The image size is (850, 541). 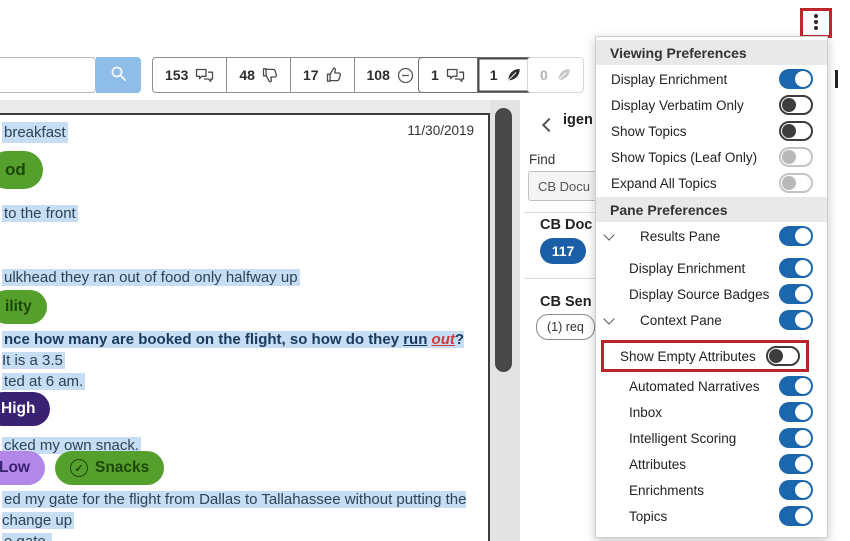 I want to click on kebab-menu-button, so click(x=816, y=23).